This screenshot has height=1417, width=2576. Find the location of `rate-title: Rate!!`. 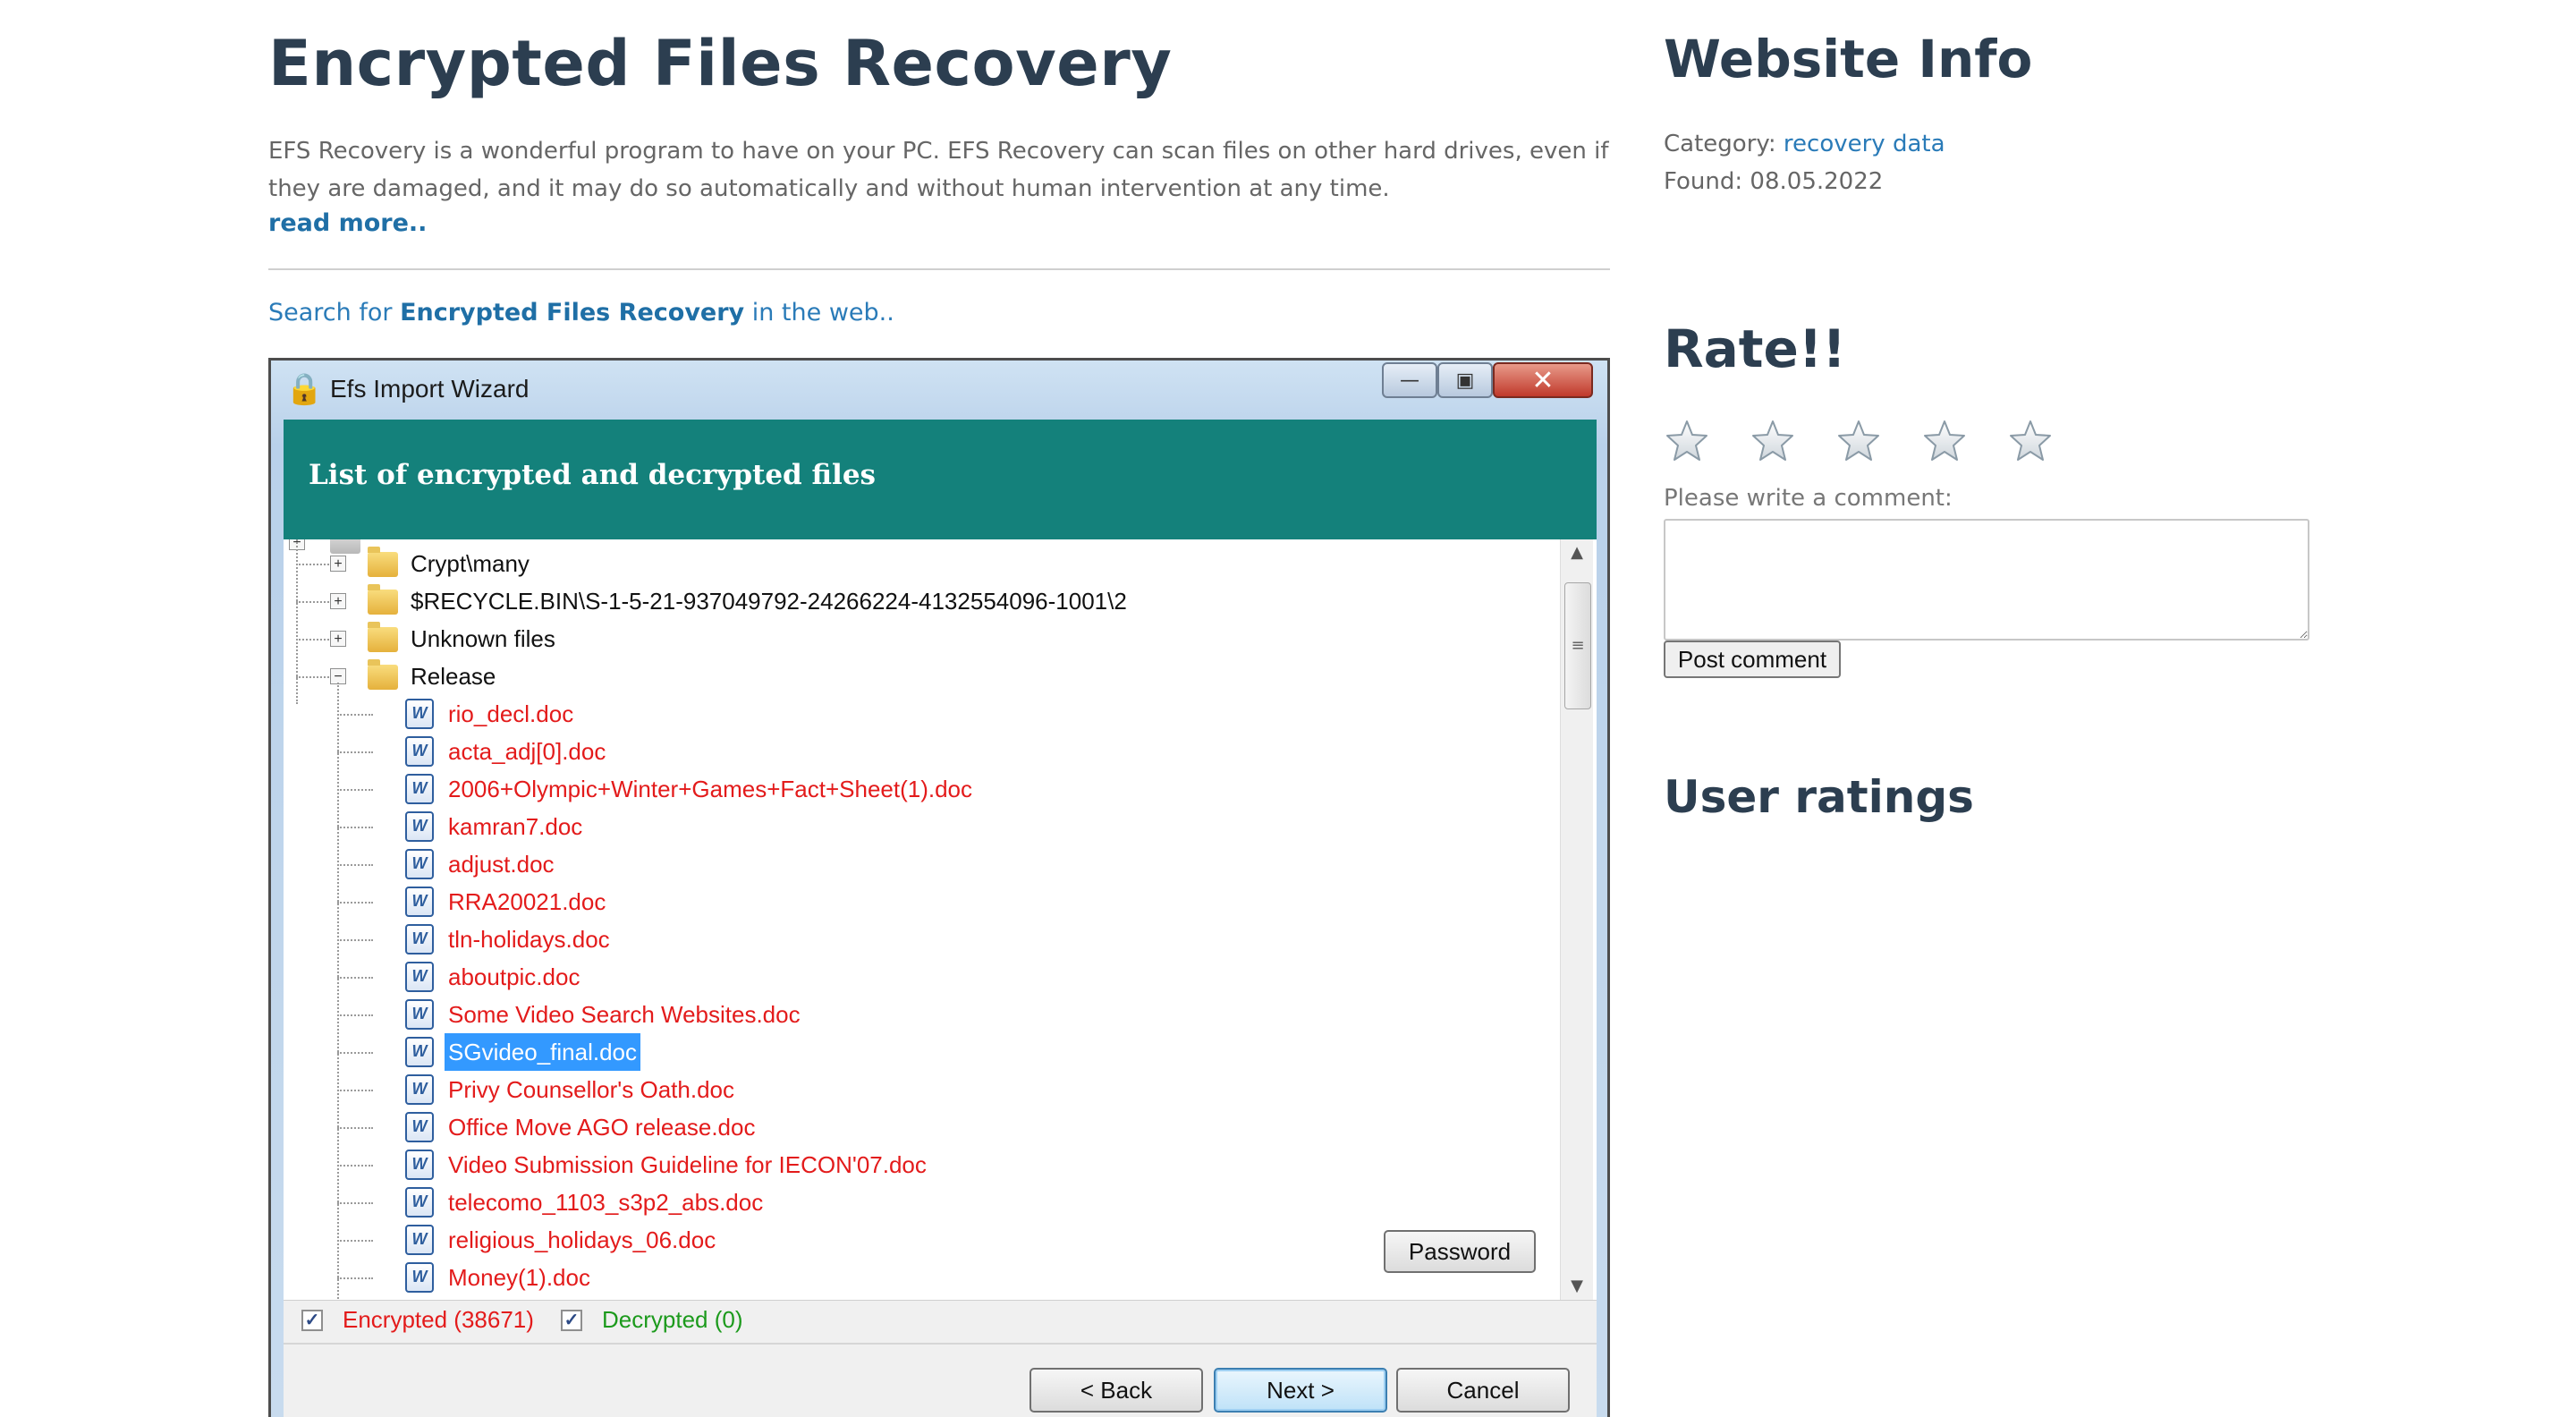

rate-title: Rate!! is located at coordinates (1755, 348).